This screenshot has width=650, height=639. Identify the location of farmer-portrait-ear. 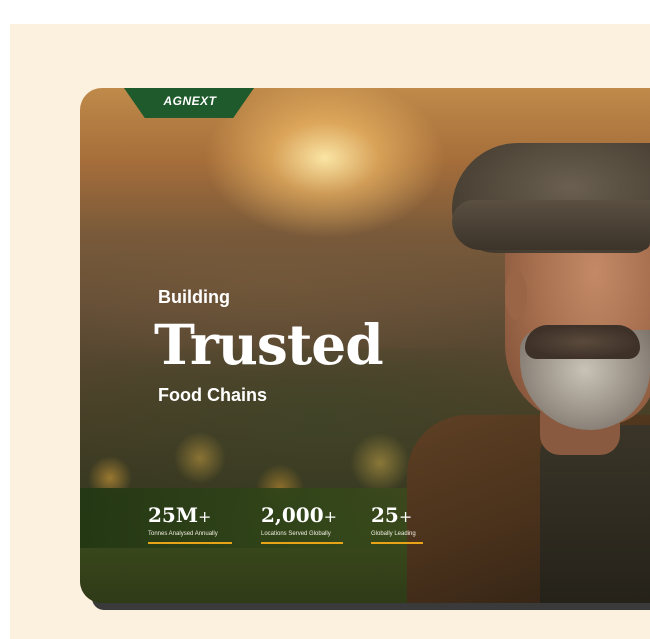
(516, 295).